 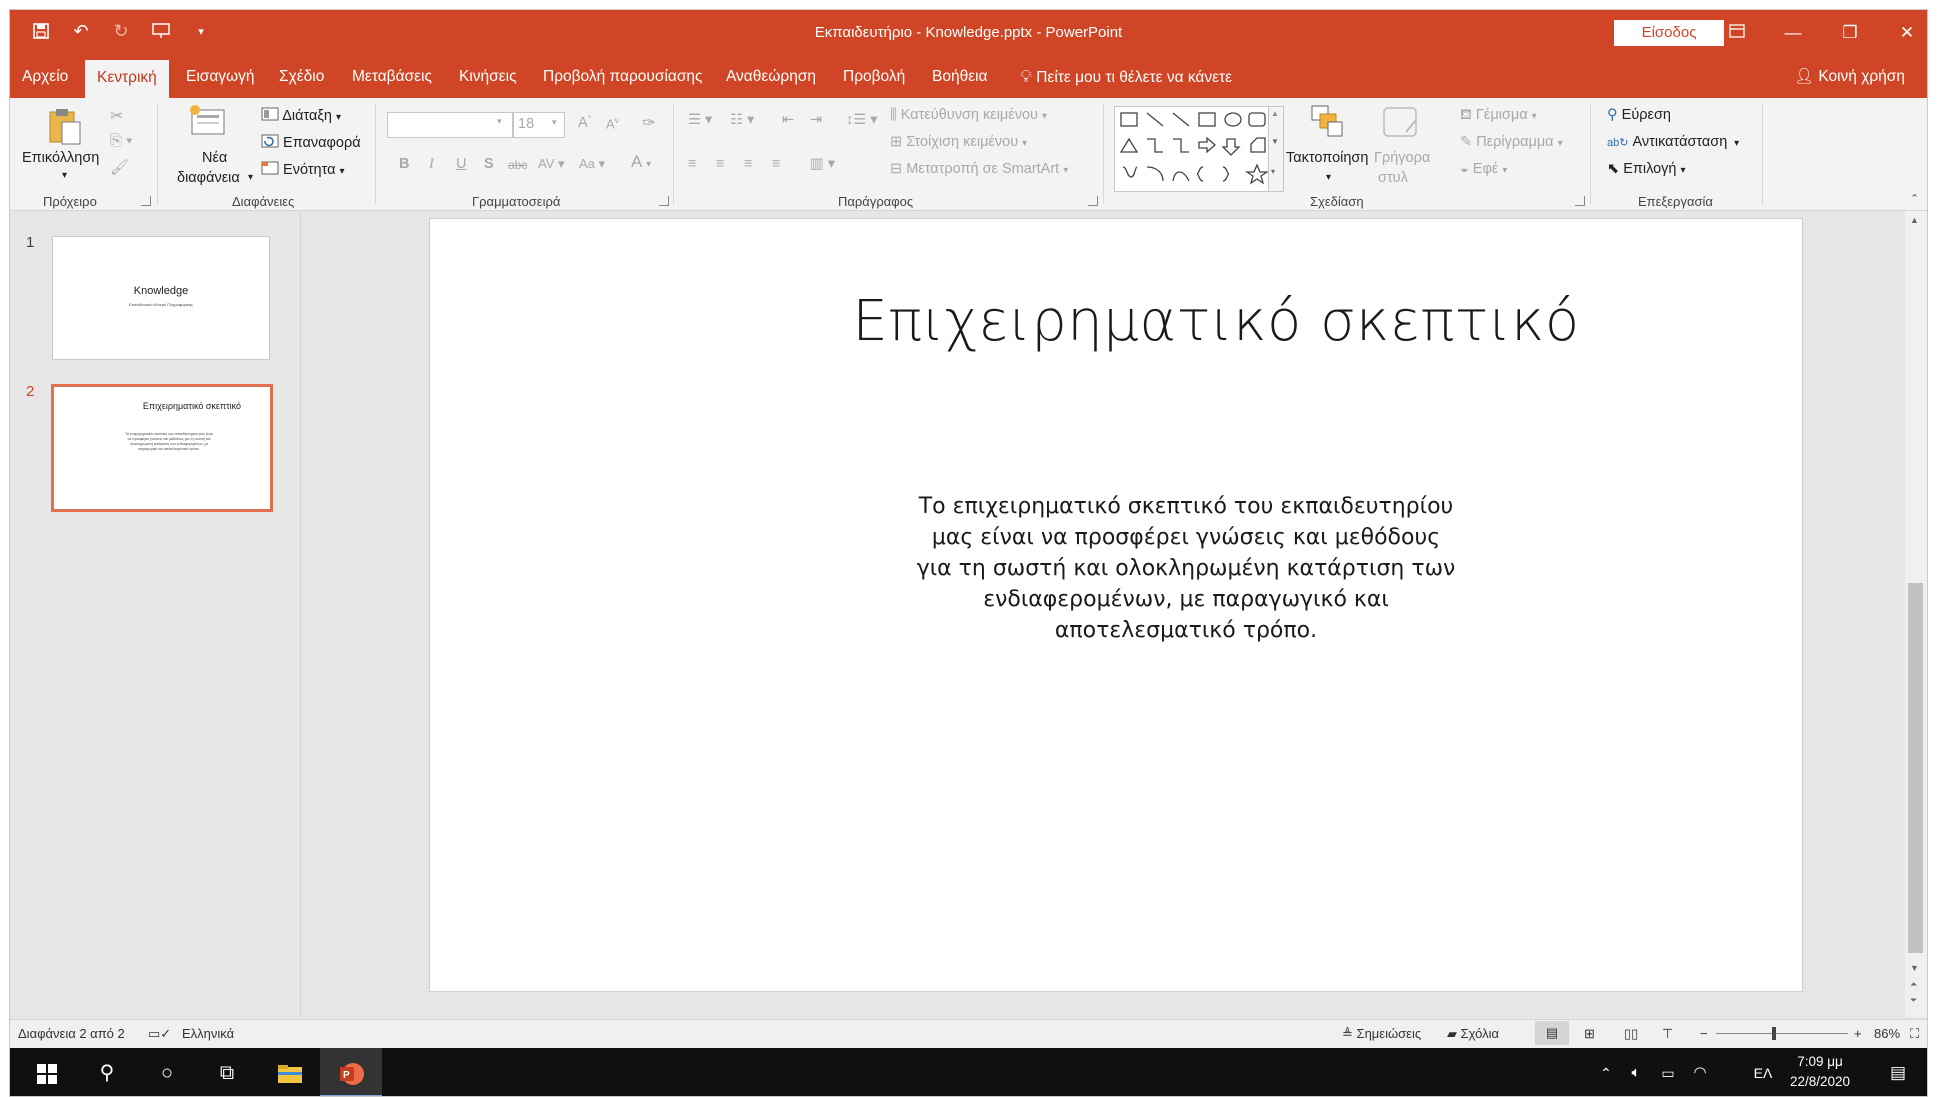 What do you see at coordinates (1126, 77) in the screenshot?
I see `tell-me-search: 💡︎ Πείτε μου τι θέλετε να κάνετε` at bounding box center [1126, 77].